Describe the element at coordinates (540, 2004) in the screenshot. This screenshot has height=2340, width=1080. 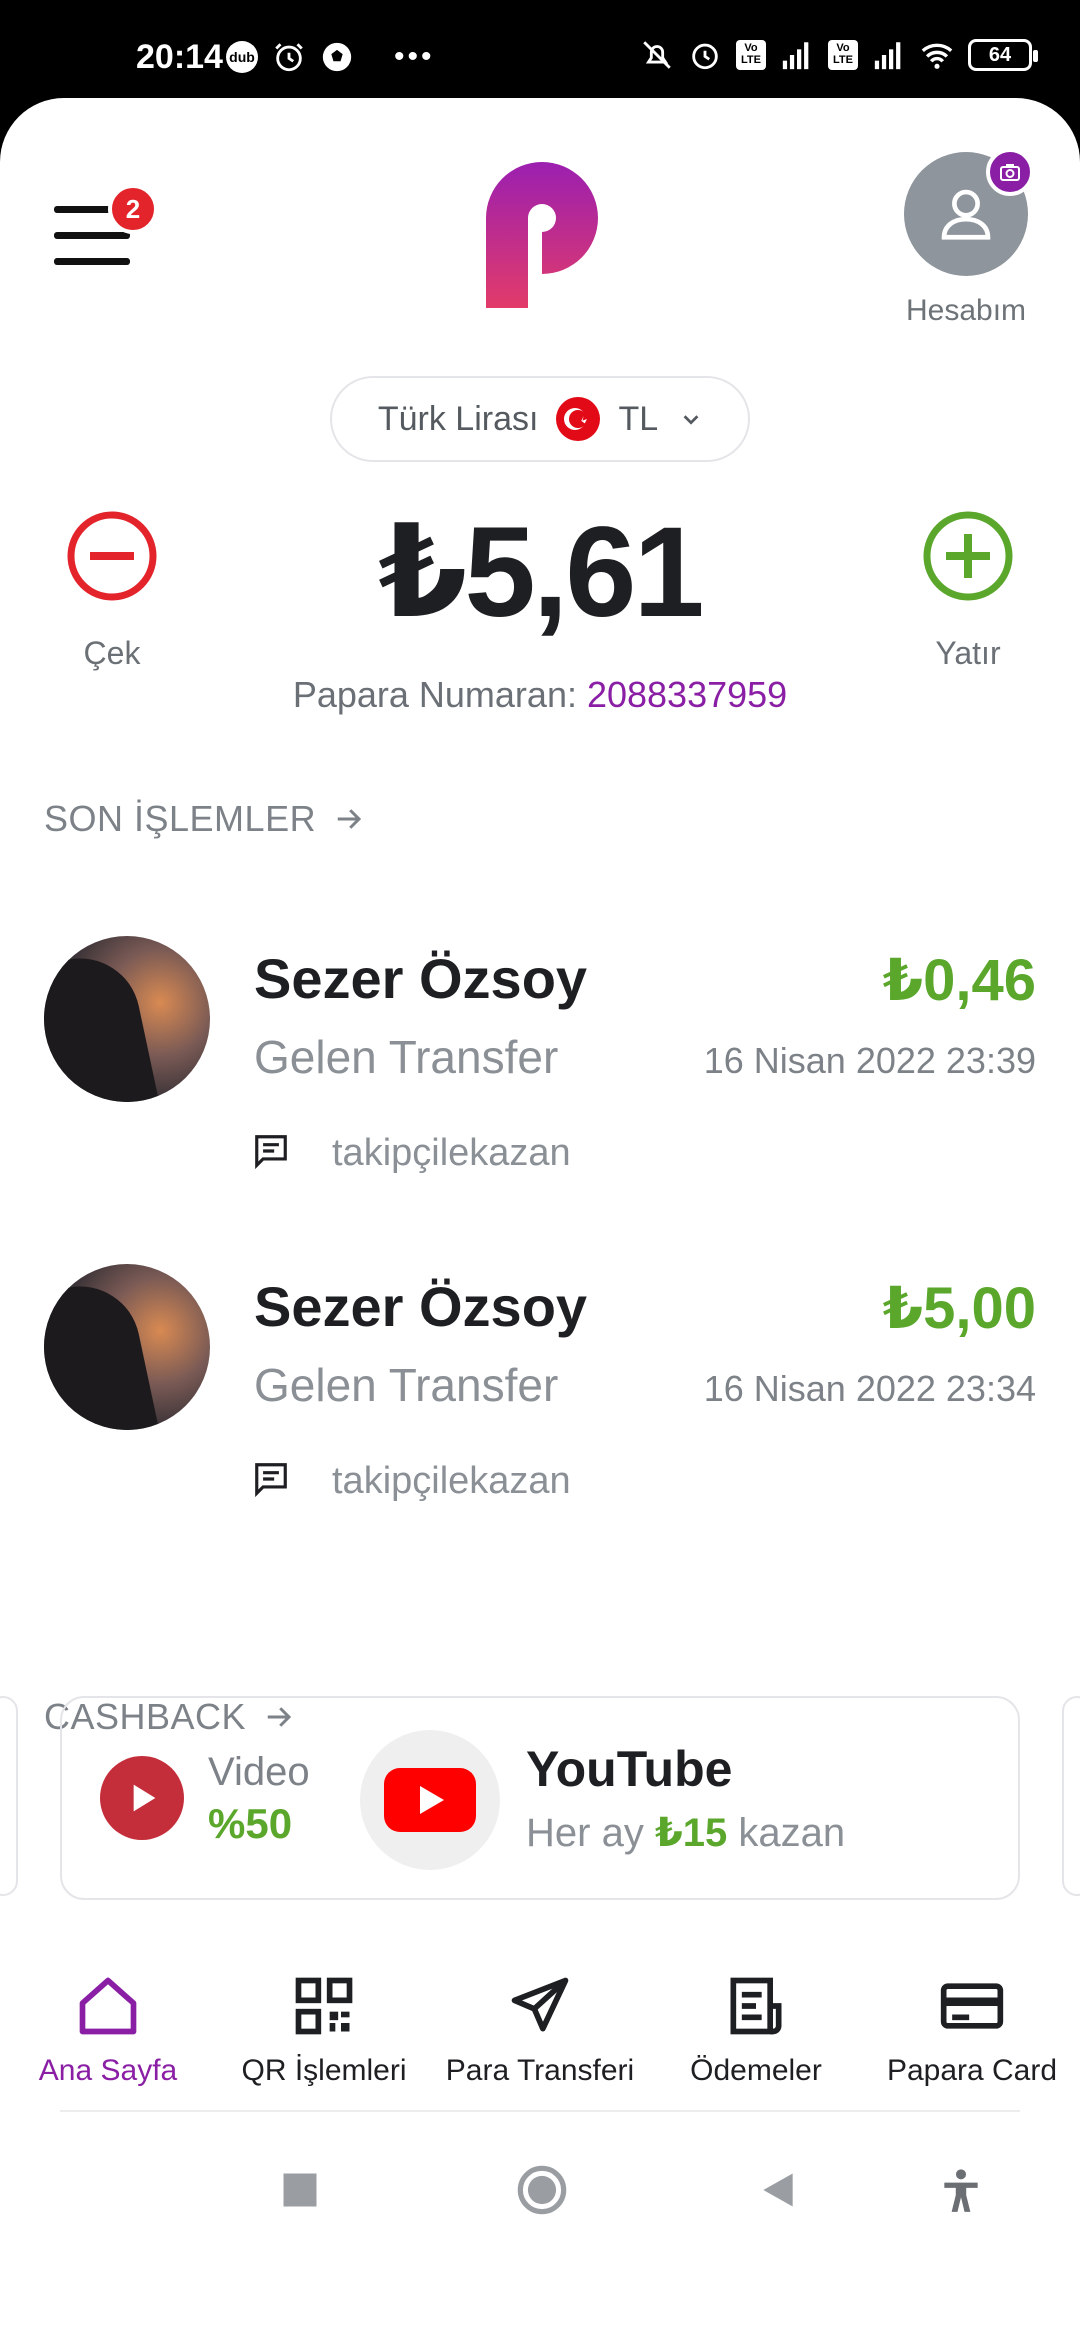
I see `send-icon` at that location.